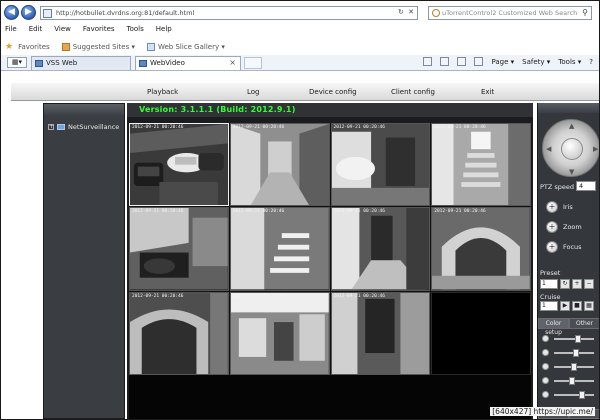 The width and height of the screenshot is (600, 420). What do you see at coordinates (150, 47) in the screenshot?
I see `web-slice-icon` at bounding box center [150, 47].